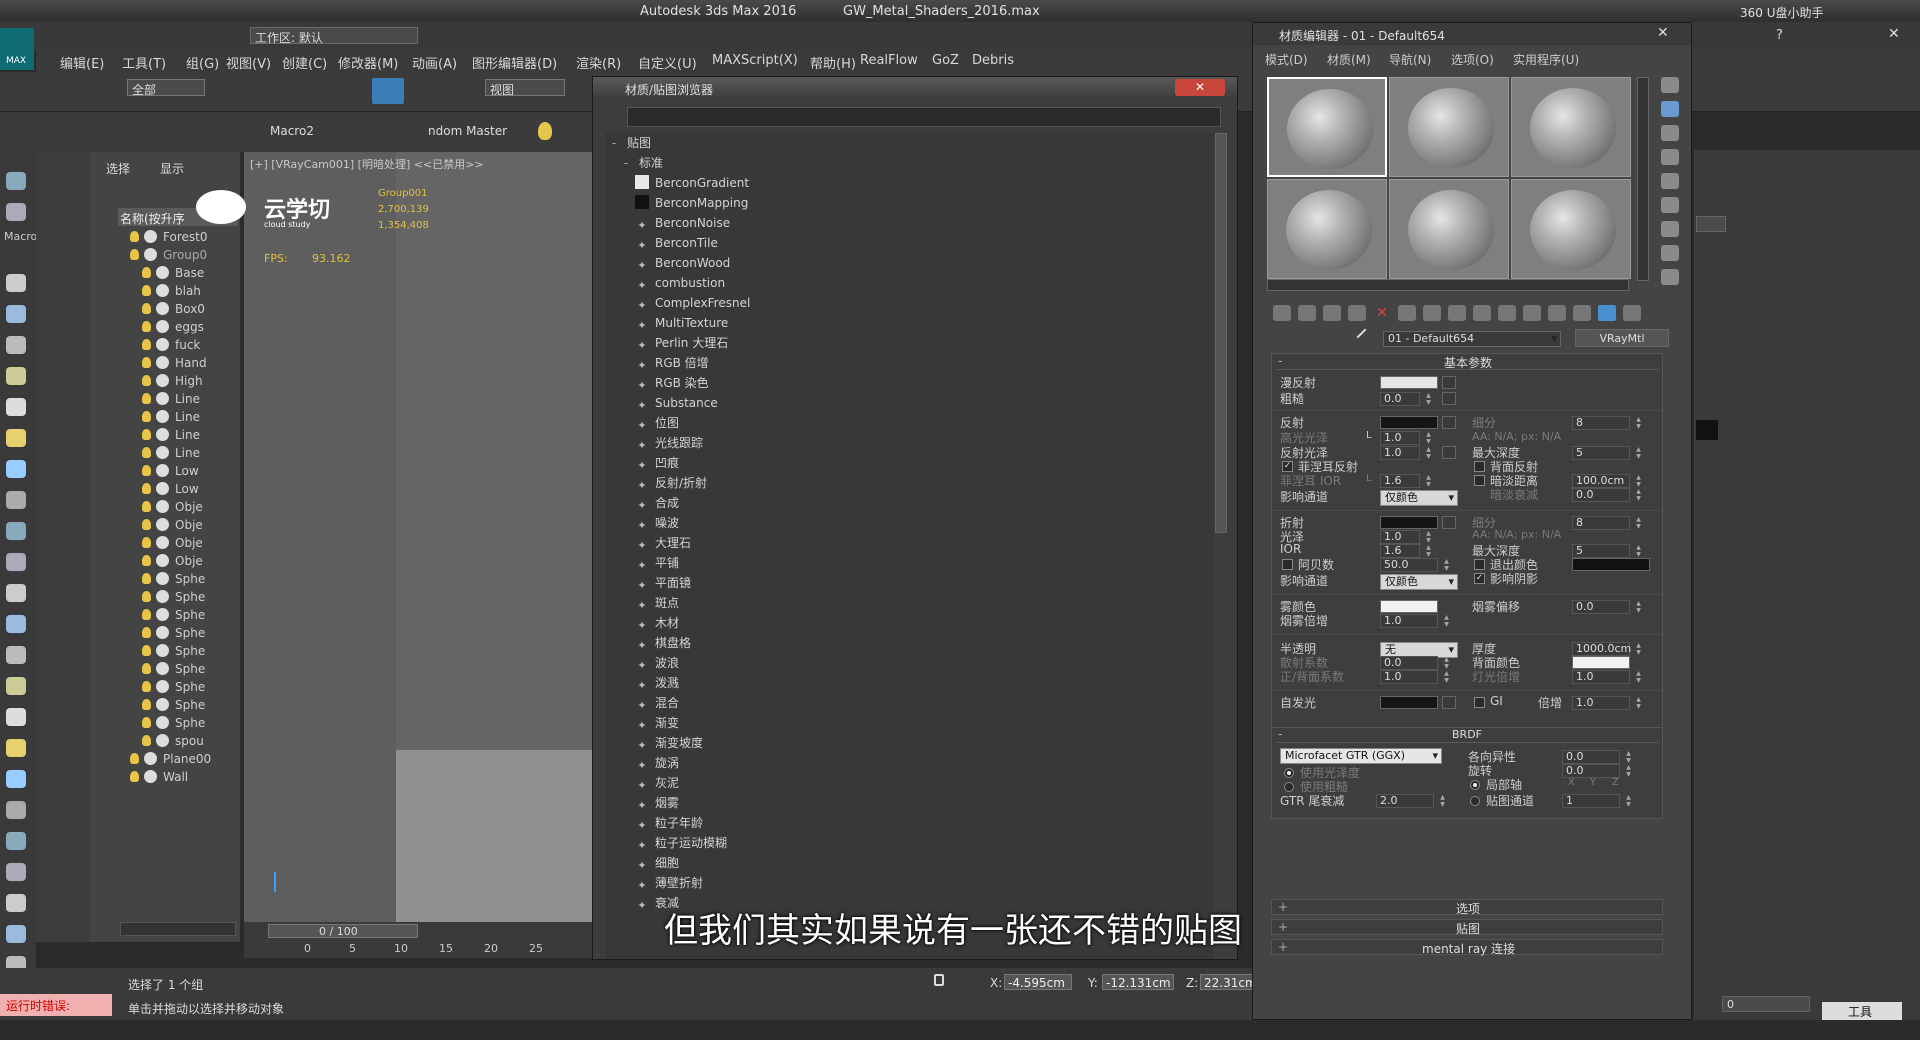  What do you see at coordinates (1479, 564) in the screenshot?
I see `exit-color-checkbox` at bounding box center [1479, 564].